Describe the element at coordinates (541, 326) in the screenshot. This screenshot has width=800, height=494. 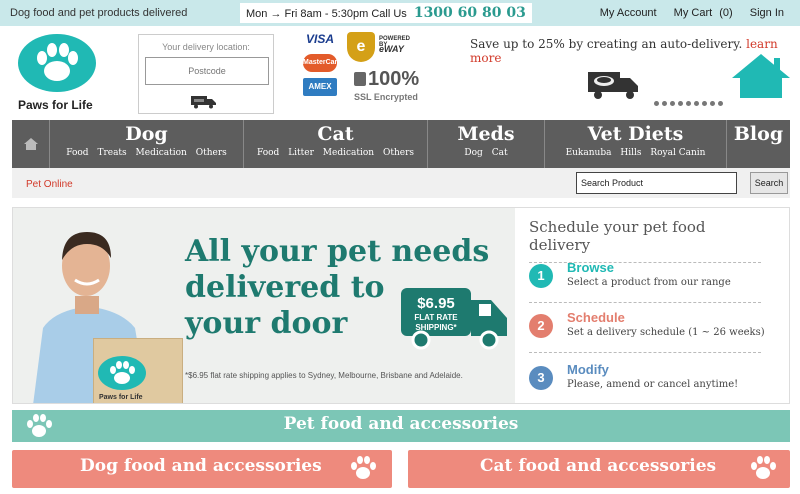
I see `step-2-badge: 2` at that location.